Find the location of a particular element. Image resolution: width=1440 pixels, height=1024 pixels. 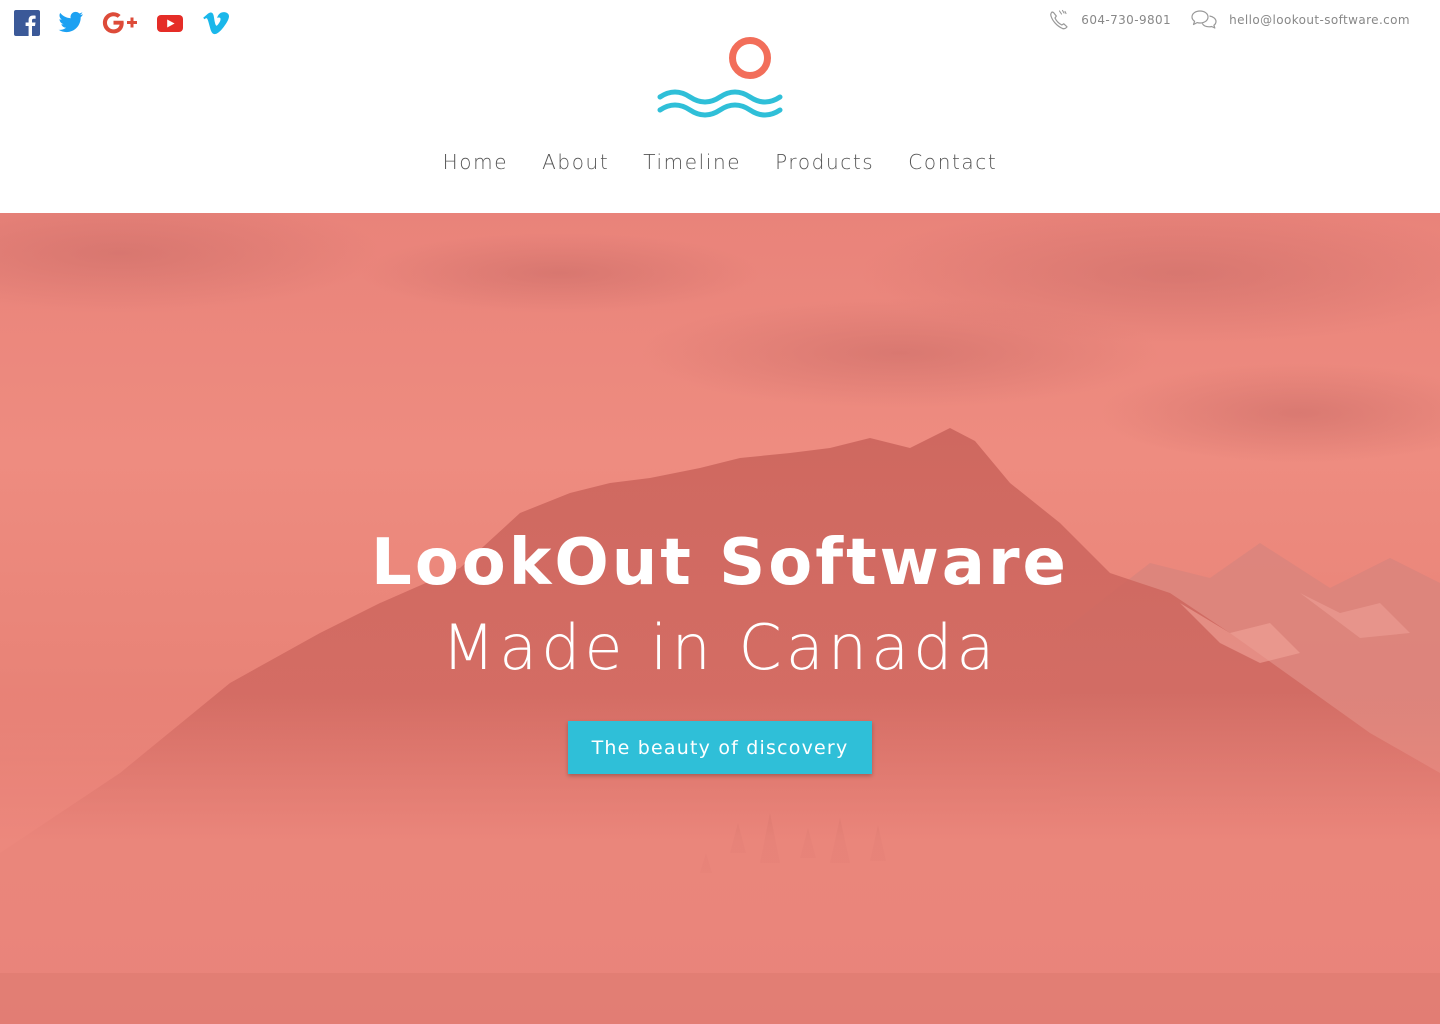

twitter-icon is located at coordinates (71, 24).